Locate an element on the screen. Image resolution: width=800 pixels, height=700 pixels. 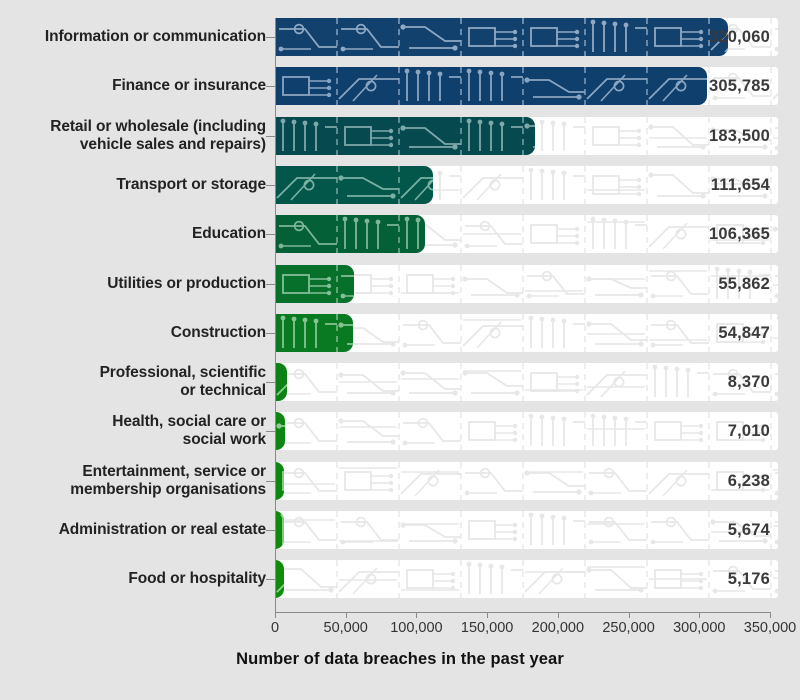
x-axis-tick-label: 250,000 is located at coordinates (628, 628).